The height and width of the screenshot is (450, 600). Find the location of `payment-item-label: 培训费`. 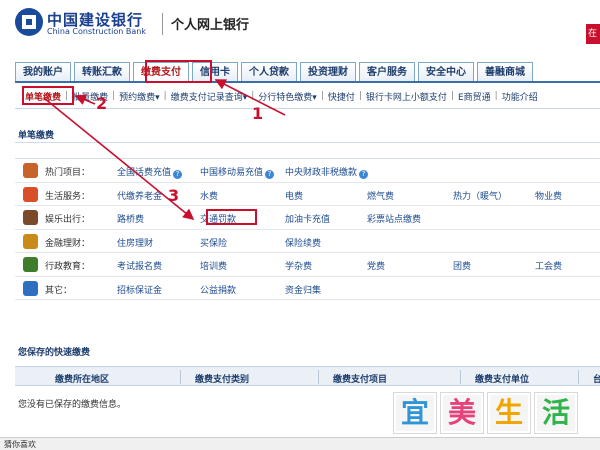

payment-item-label: 培训费 is located at coordinates (214, 267).